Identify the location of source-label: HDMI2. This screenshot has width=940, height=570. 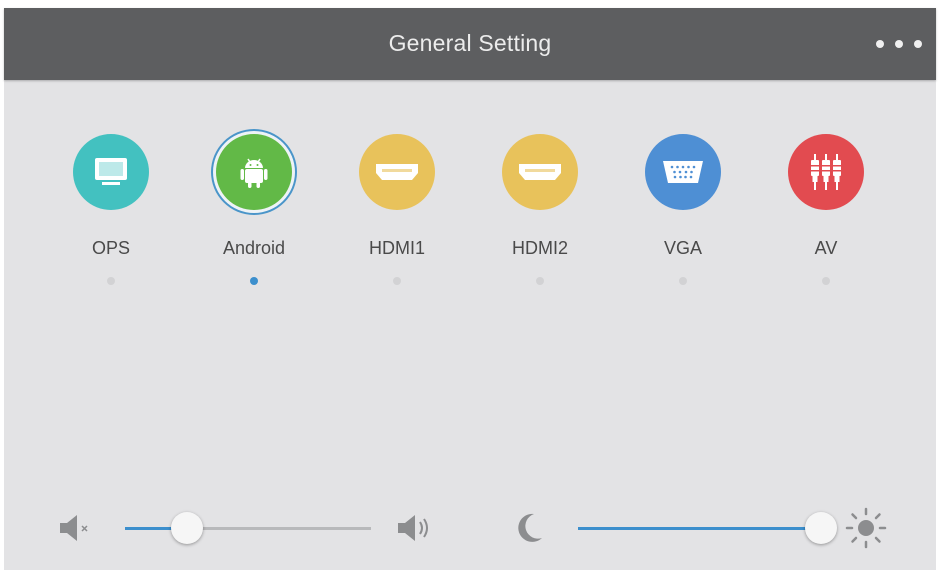
(539, 248).